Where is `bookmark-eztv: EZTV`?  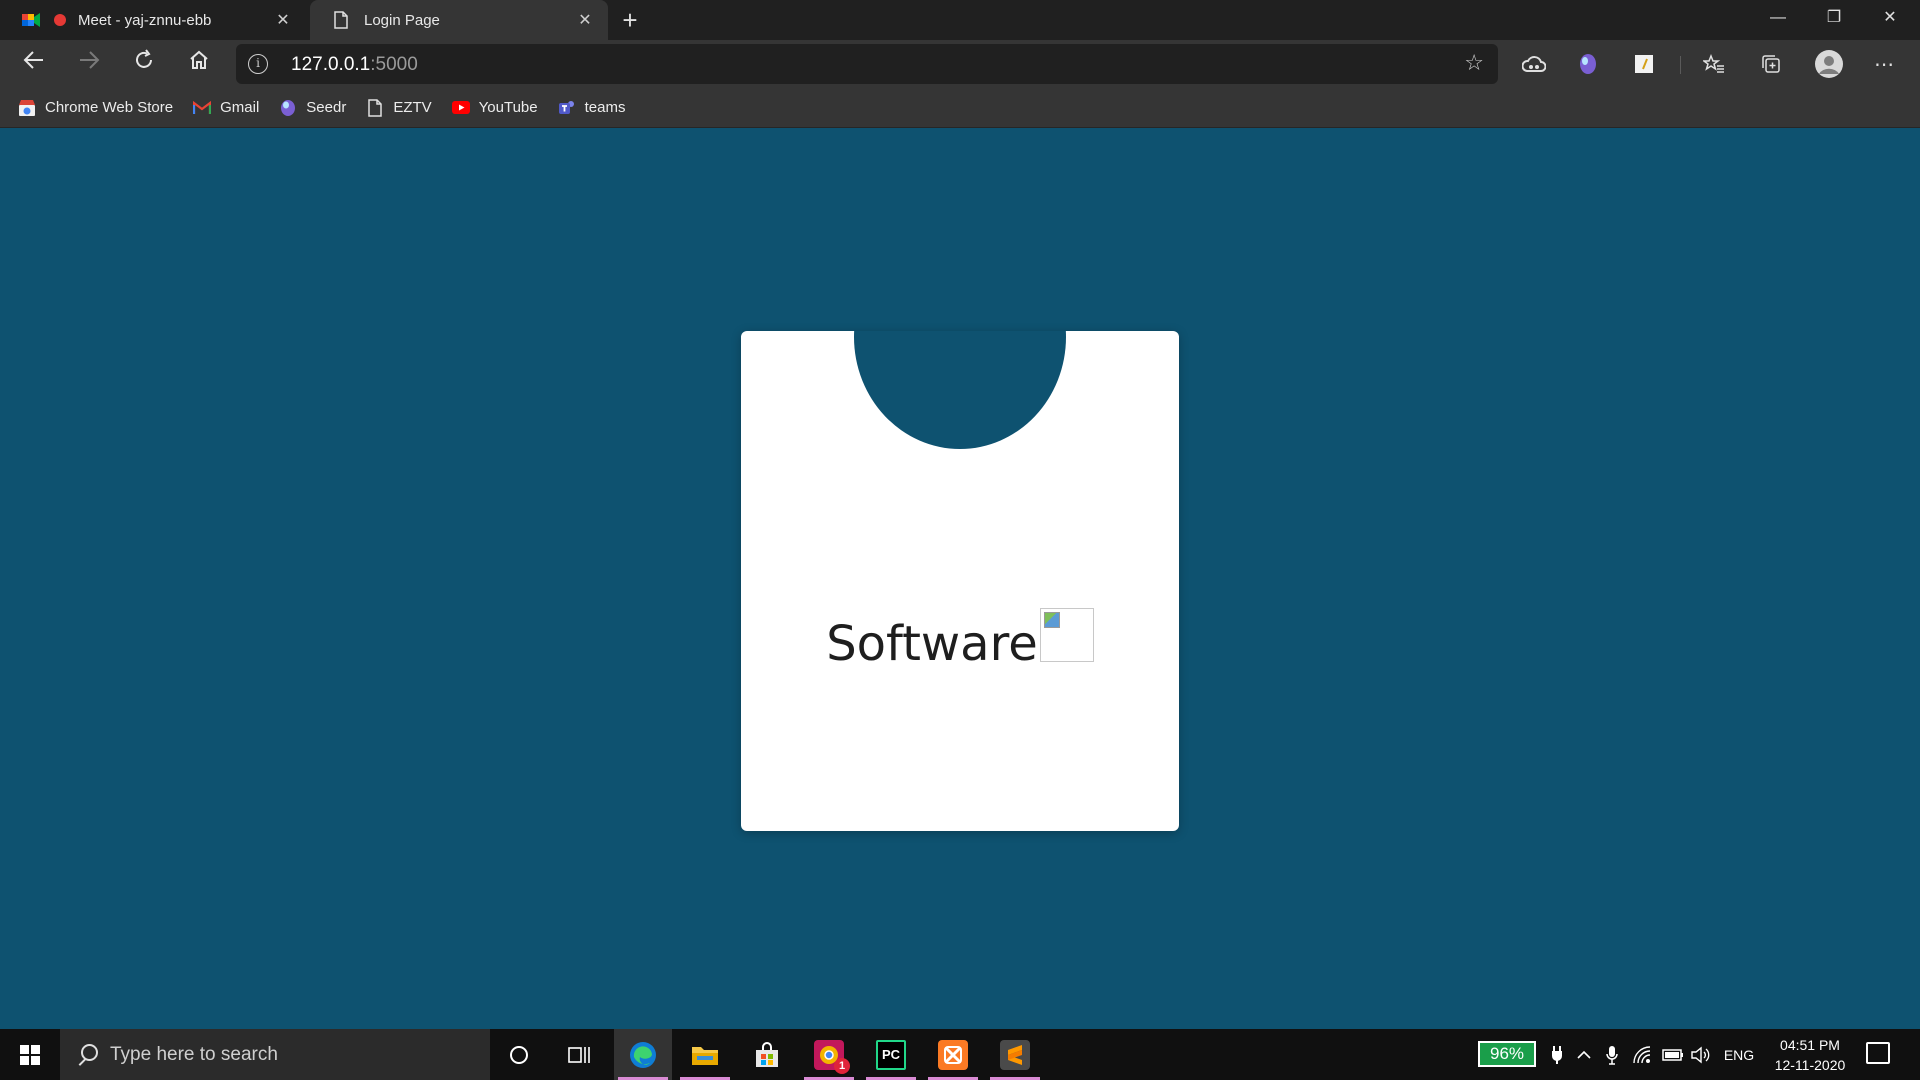
bookmark-eztv: EZTV is located at coordinates (399, 107).